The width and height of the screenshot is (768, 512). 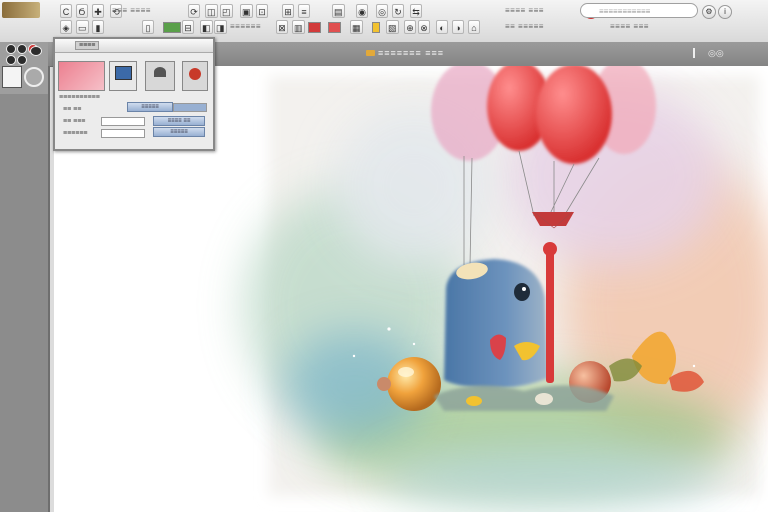 I want to click on scroll-indicator, so click(x=694, y=53).